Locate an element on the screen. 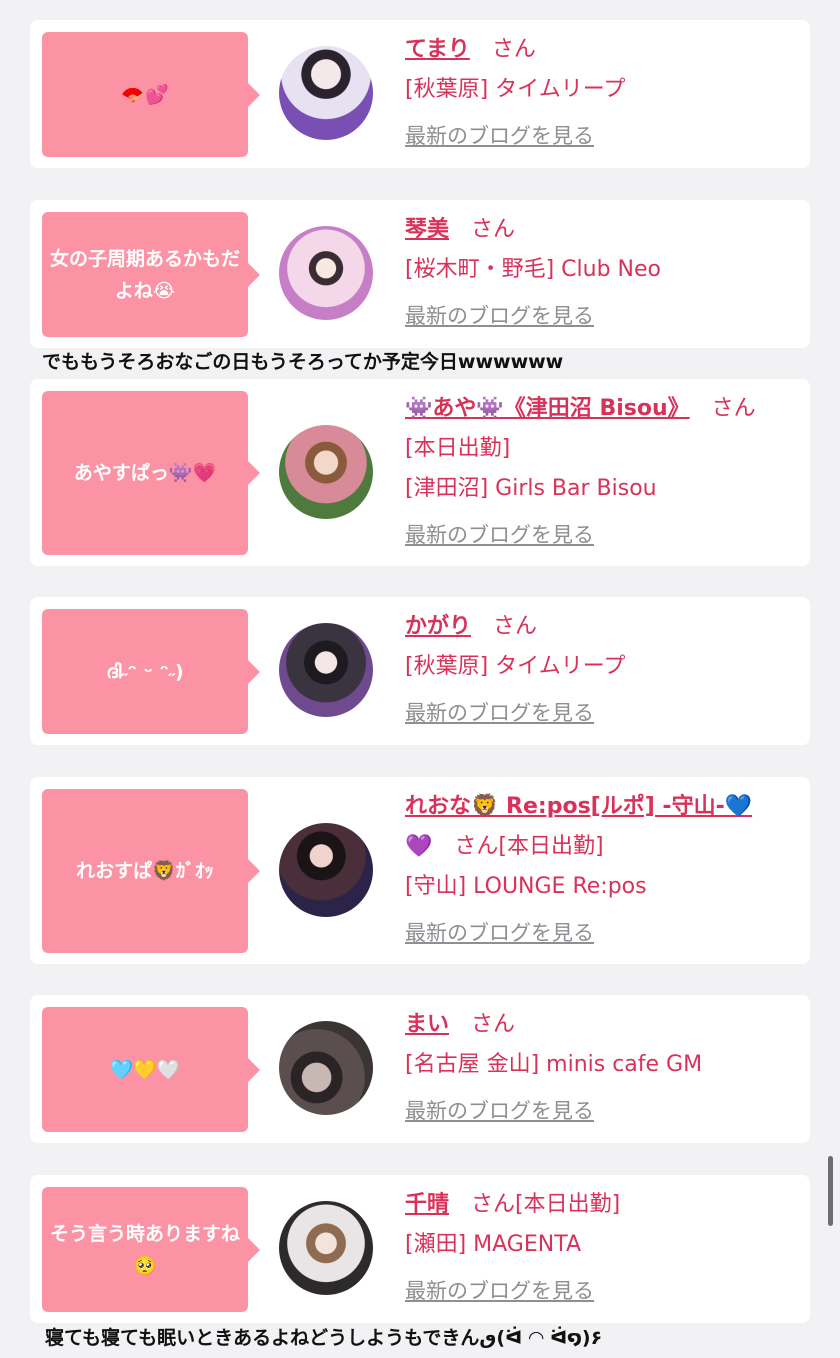  free-comment-text: 寝ても寝ても眠いときあるよねどうしようもできんٯ(ᐛ ◠ ᐛ໑)۶ is located at coordinates (324, 1338).